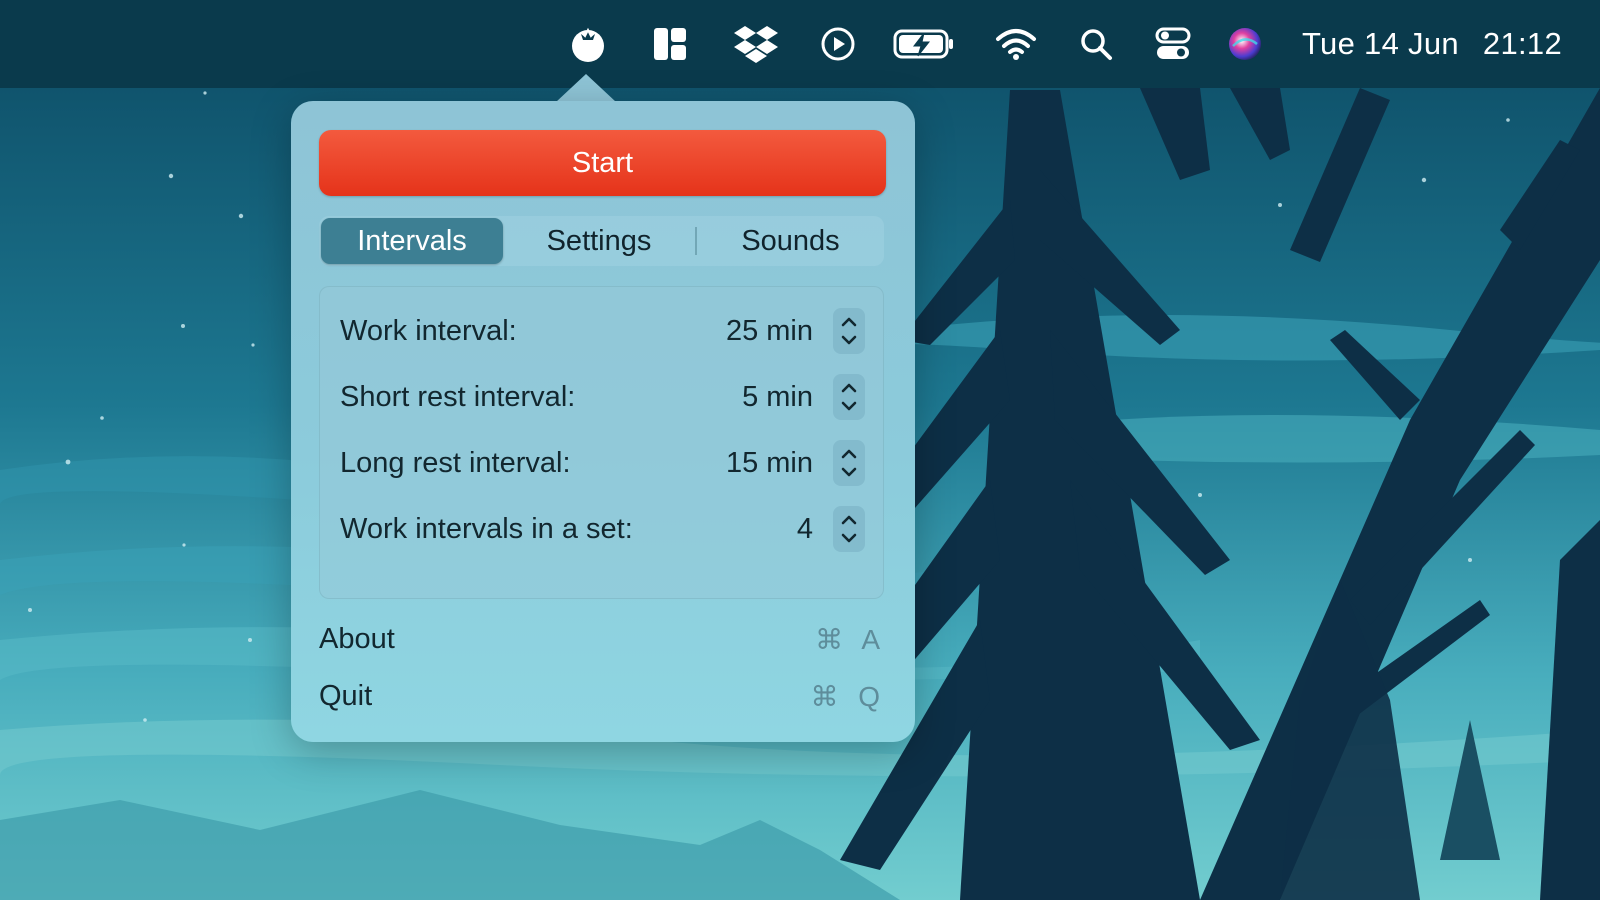  What do you see at coordinates (804, 528) in the screenshot?
I see `work-intervals-set-value: 4` at bounding box center [804, 528].